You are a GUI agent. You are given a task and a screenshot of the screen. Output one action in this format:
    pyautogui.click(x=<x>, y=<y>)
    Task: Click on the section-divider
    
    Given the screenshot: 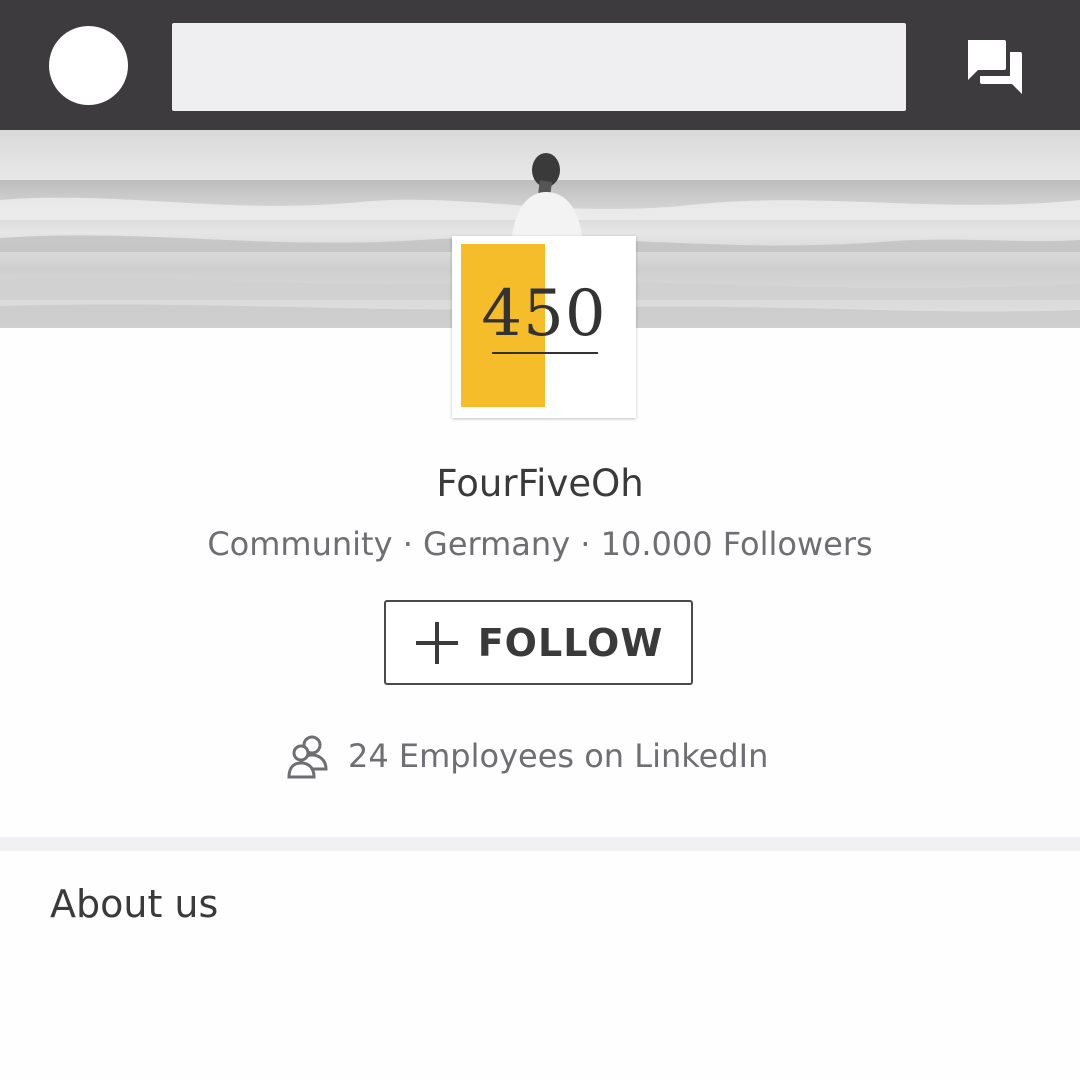 What is the action you would take?
    pyautogui.click(x=540, y=844)
    